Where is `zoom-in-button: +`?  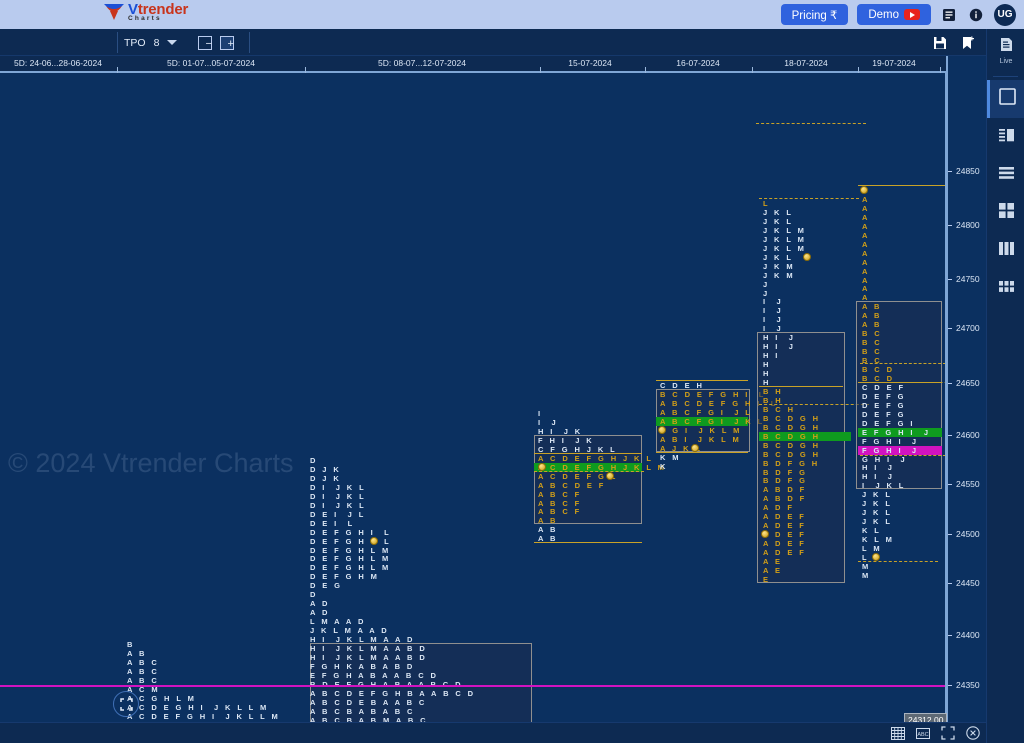 zoom-in-button: + is located at coordinates (227, 42).